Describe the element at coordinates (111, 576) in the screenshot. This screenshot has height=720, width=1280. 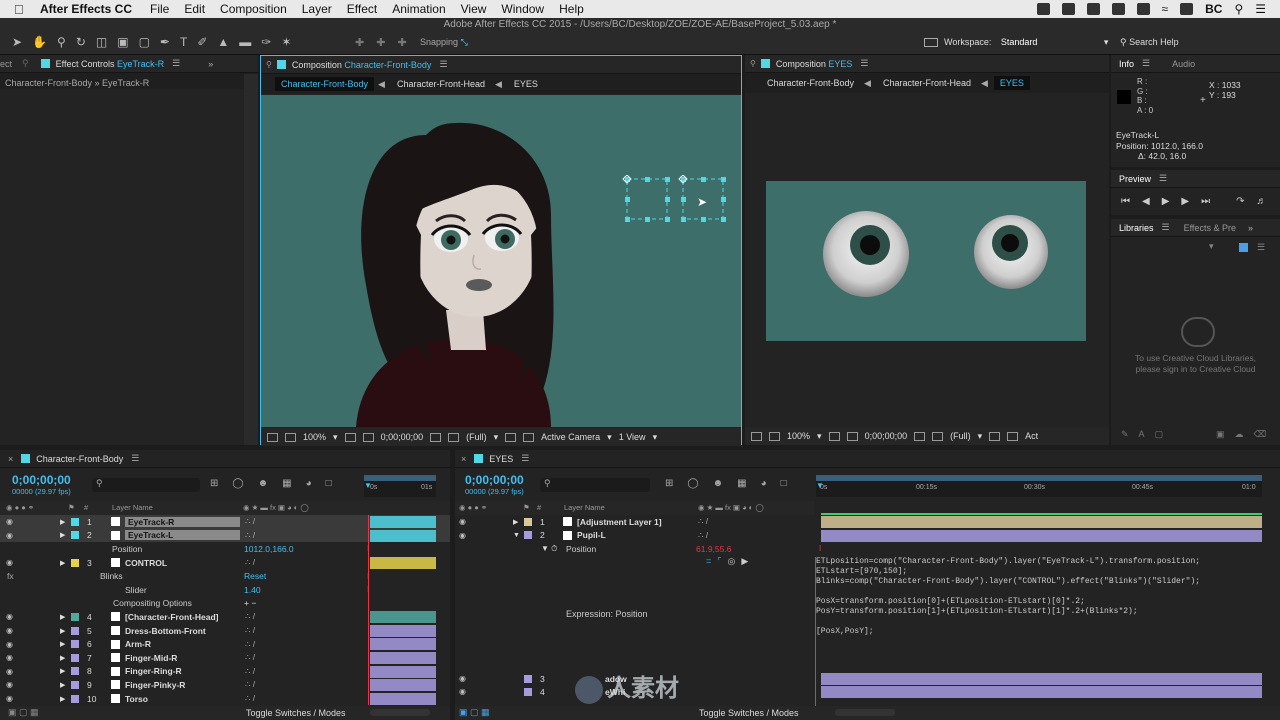
I see `property-name: Blinks` at that location.